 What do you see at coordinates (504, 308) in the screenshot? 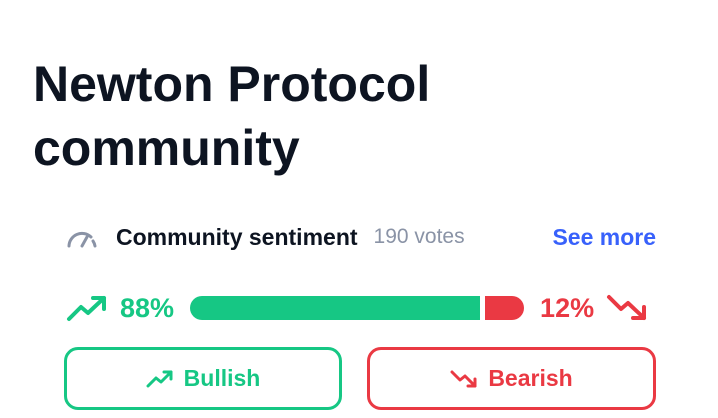
I see `bearish-bar-fill` at bounding box center [504, 308].